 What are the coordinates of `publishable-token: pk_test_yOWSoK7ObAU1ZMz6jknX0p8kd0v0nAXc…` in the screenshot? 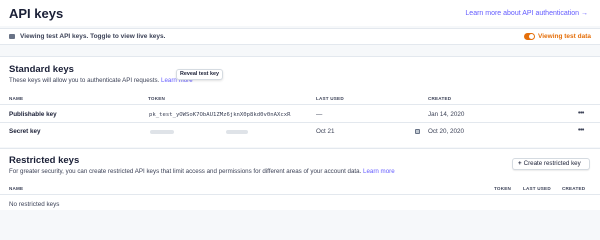 It's located at (219, 115).